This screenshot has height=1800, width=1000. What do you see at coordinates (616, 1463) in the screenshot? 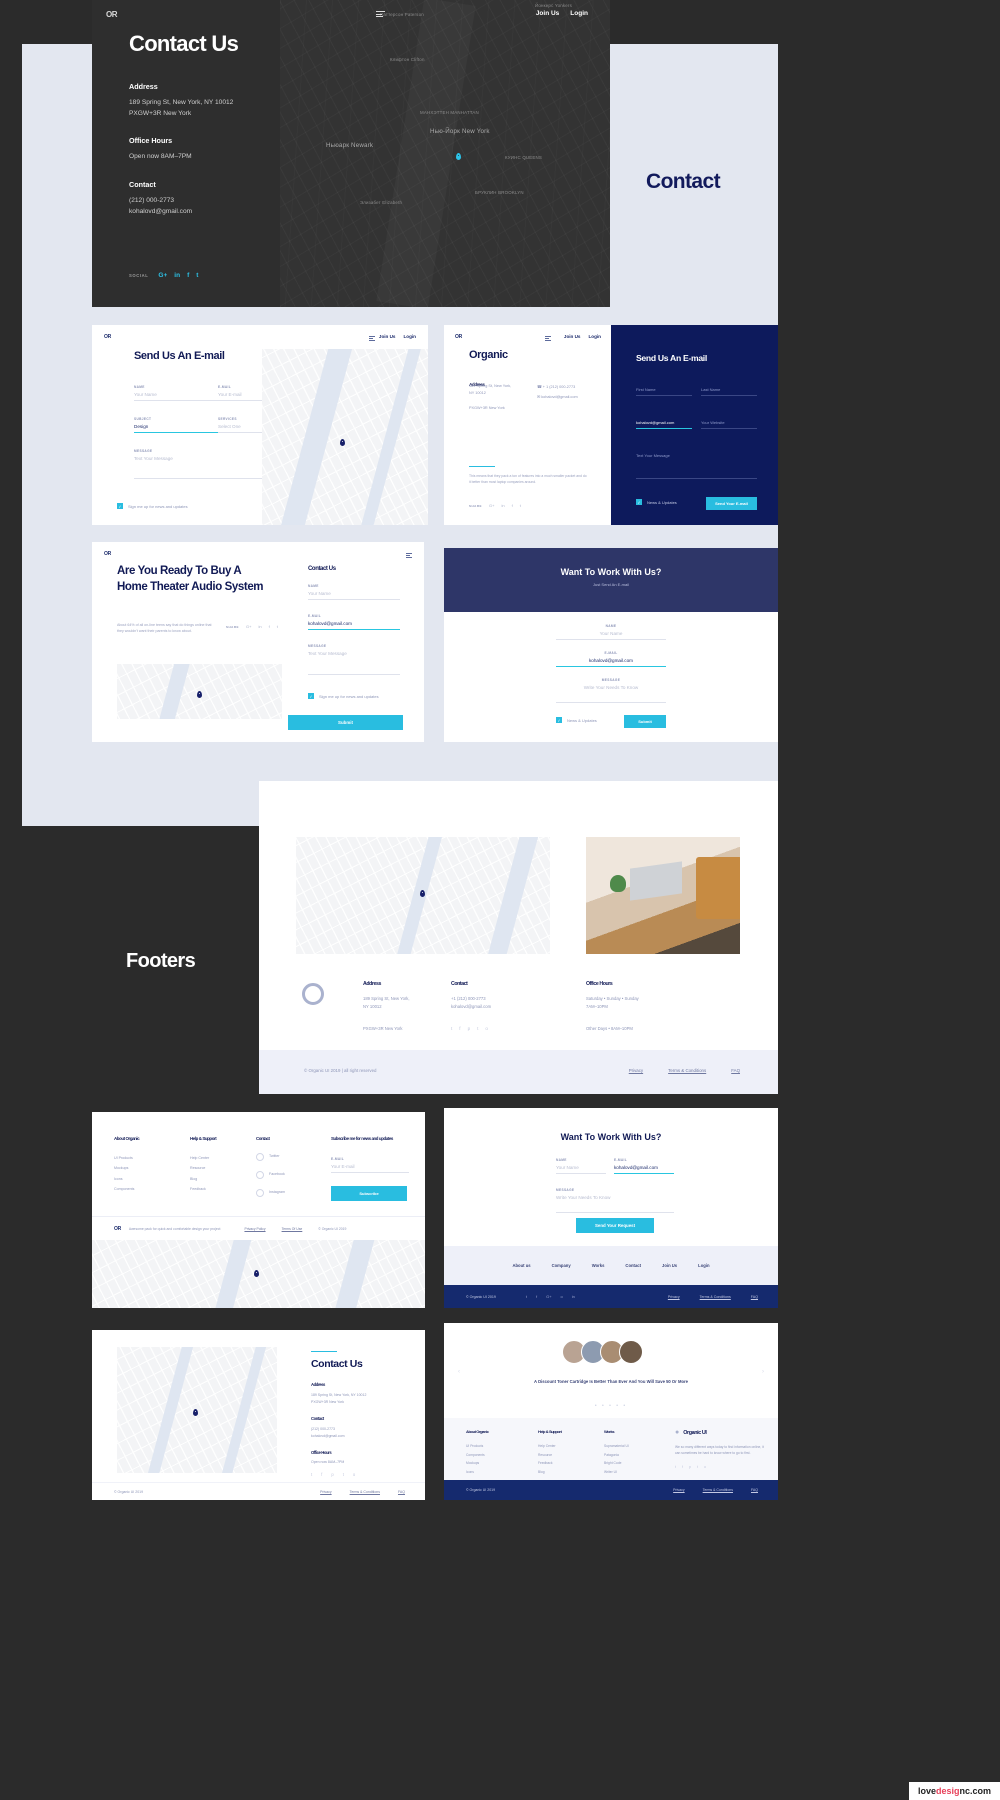
I see `link-item: Bright Code` at bounding box center [616, 1463].